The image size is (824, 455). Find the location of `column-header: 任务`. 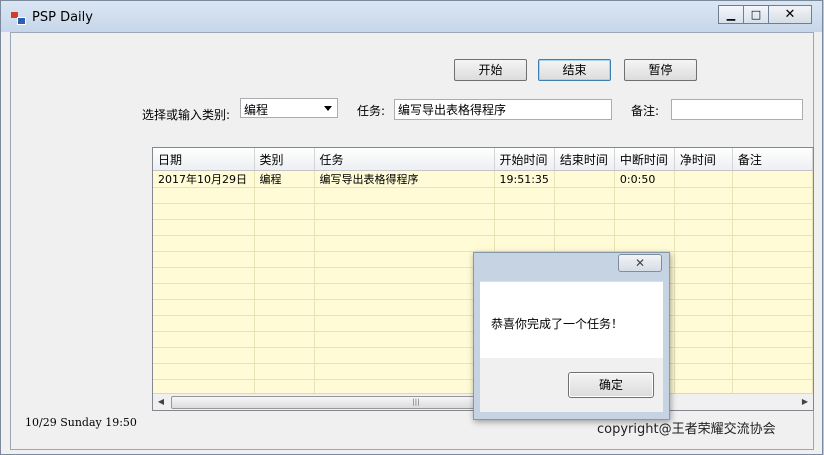

column-header: 任务 is located at coordinates (404, 159).